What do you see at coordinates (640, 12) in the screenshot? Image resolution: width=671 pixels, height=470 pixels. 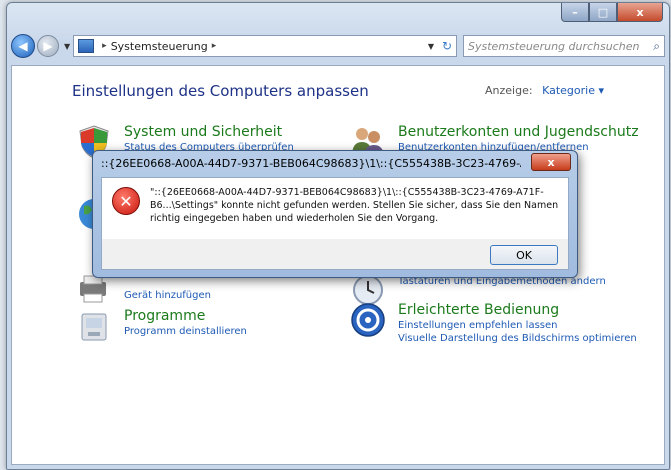 I see `close-window-button: x` at bounding box center [640, 12].